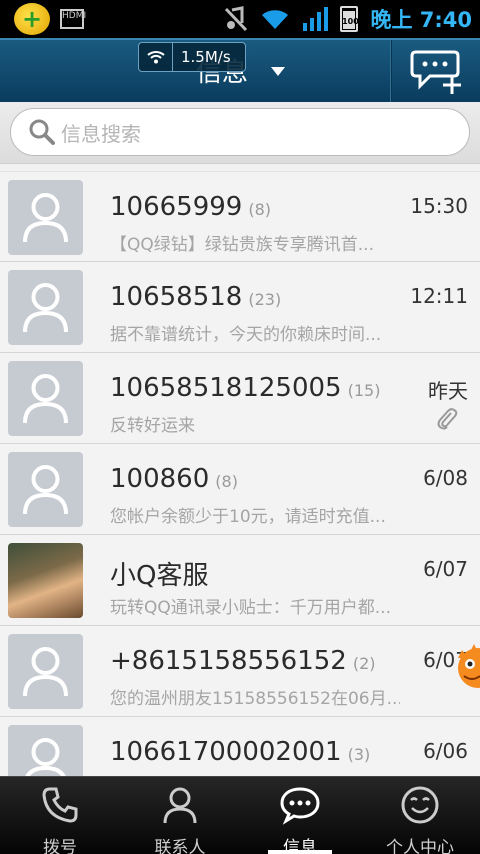 The image size is (480, 854). I want to click on clock: 晚上 7:40, so click(421, 20).